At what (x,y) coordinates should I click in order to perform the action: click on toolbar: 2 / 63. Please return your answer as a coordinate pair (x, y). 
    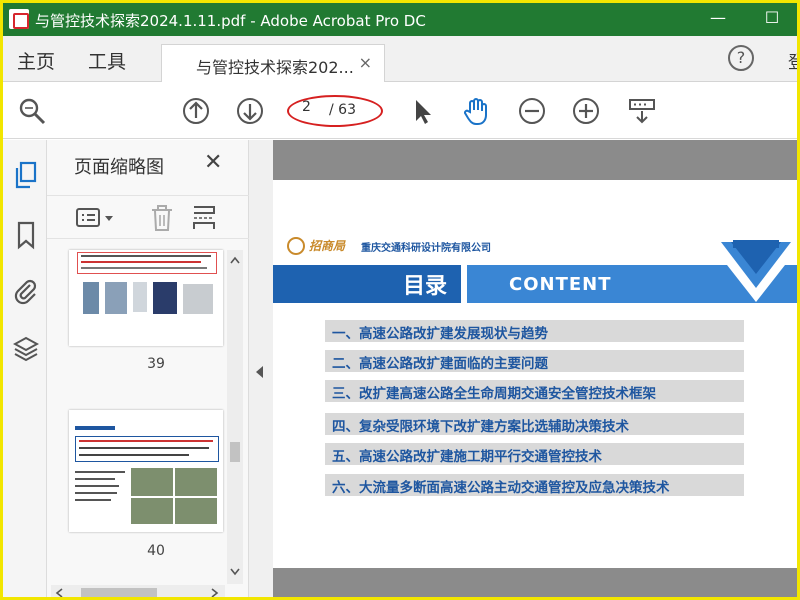
    Looking at the image, I should click on (400, 111).